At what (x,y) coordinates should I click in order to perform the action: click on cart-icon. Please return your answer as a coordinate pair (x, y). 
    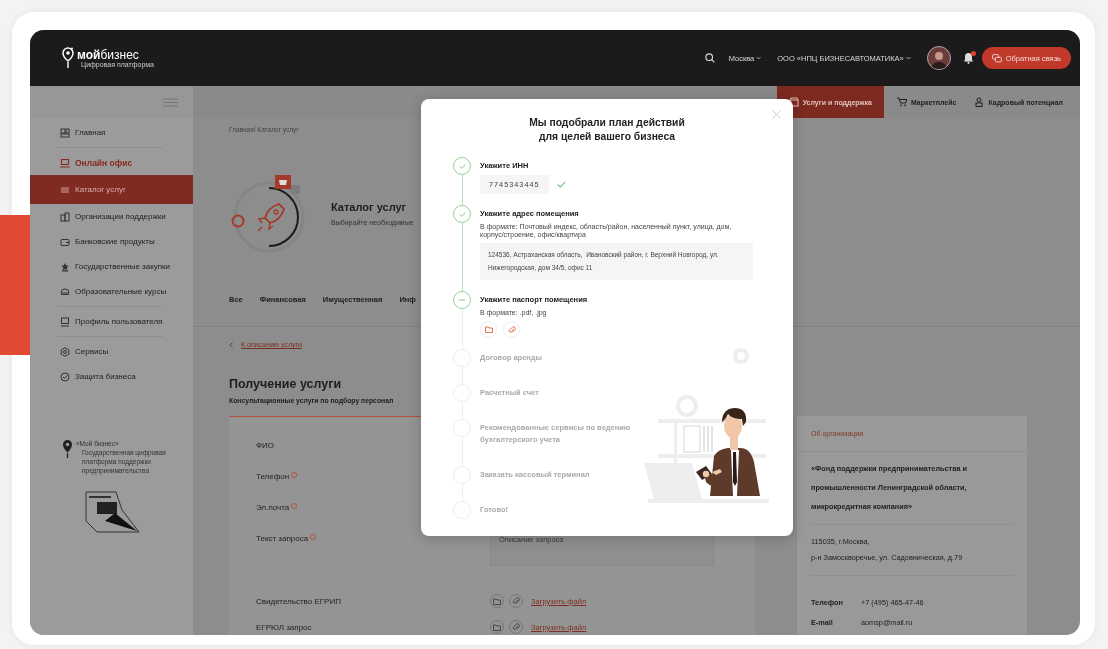
    Looking at the image, I should click on (901, 102).